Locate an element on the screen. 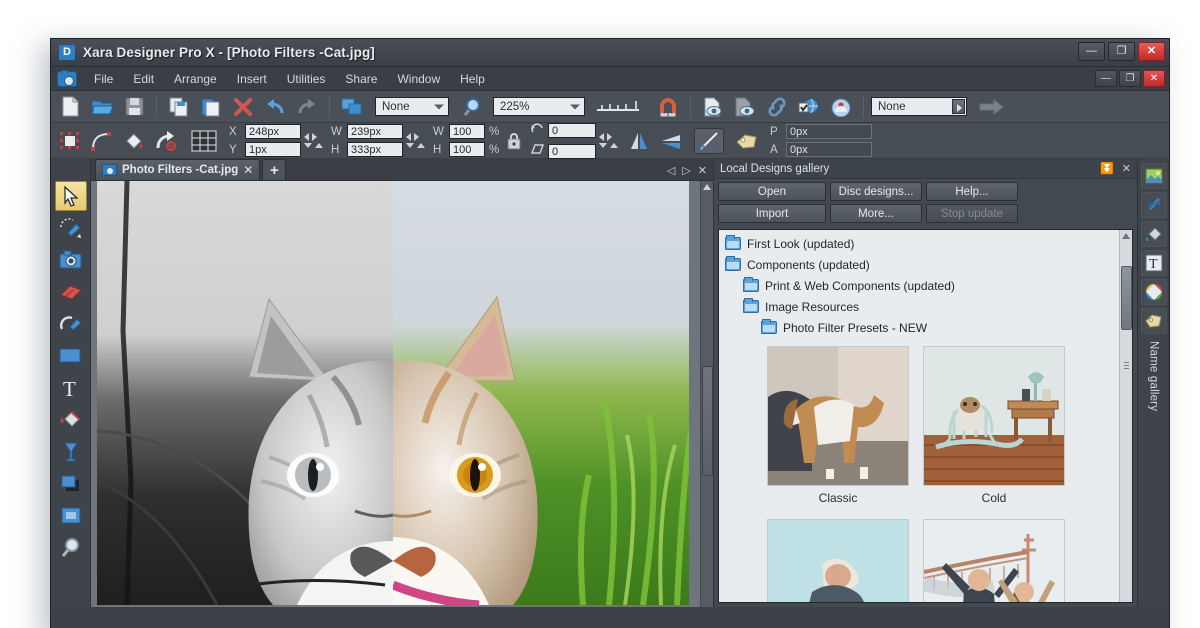 Image resolution: width=1200 pixels, height=628 pixels. flip-horizontal-icon is located at coordinates (639, 141).